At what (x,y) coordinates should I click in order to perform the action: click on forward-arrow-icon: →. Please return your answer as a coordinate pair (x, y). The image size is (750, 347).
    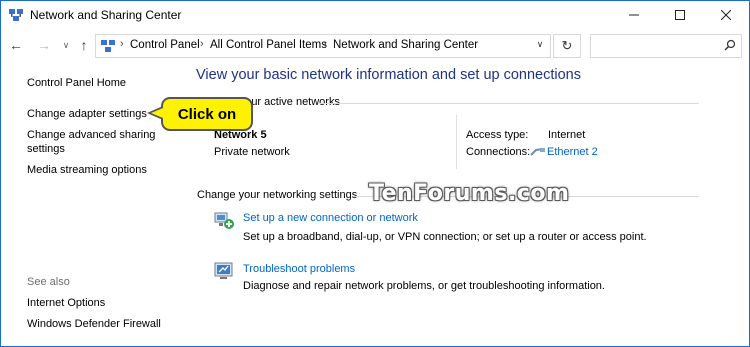
    Looking at the image, I should click on (44, 45).